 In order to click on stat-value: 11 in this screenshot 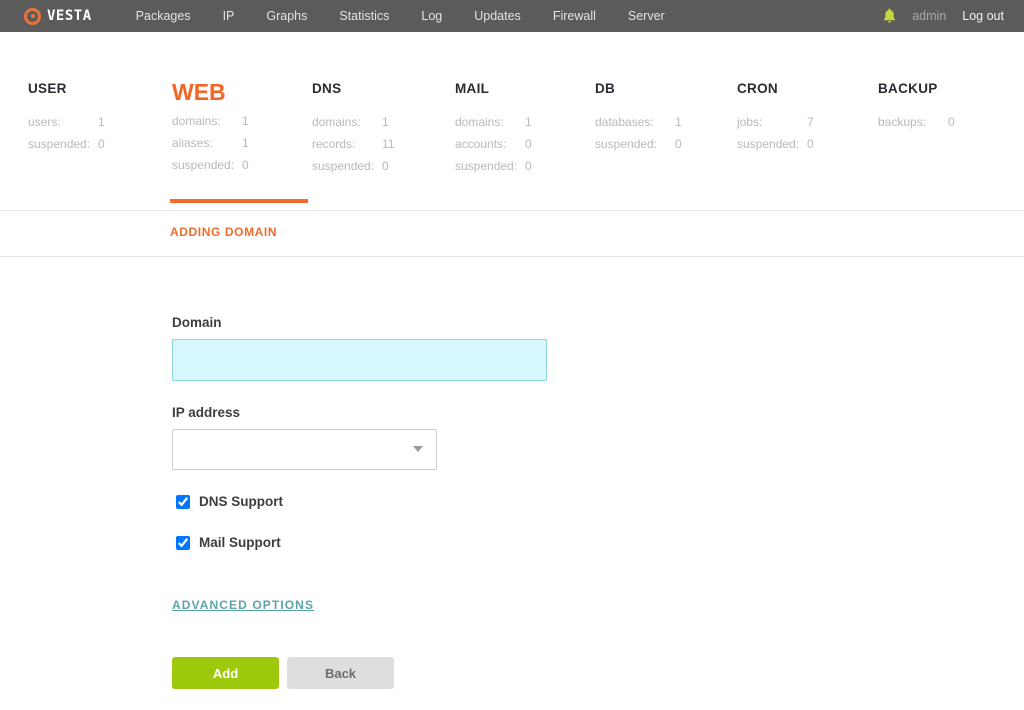, I will do `click(388, 144)`.